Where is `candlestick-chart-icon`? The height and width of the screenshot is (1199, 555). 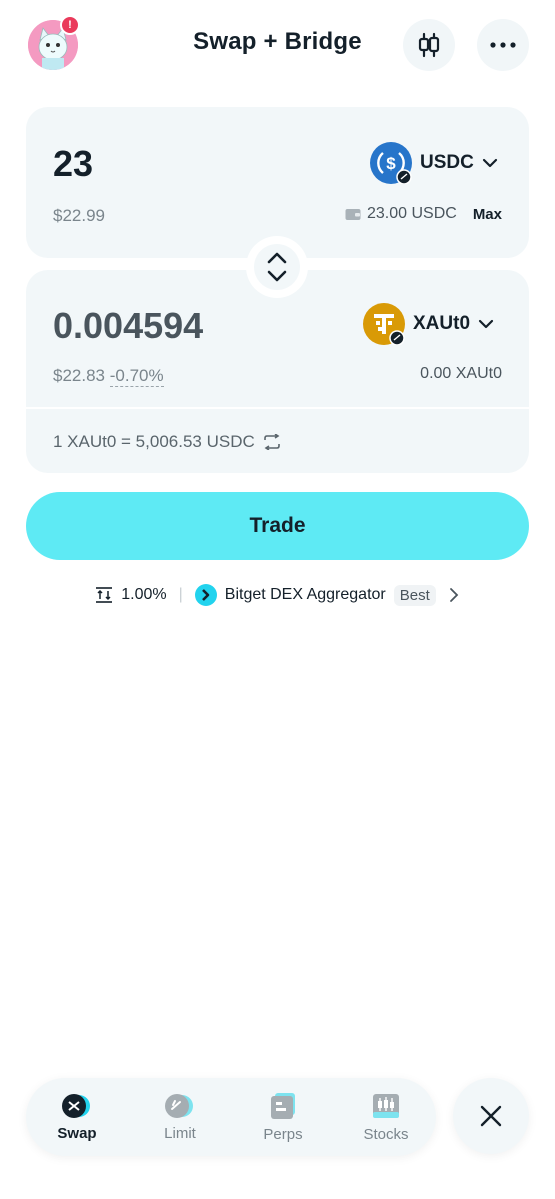
candlestick-chart-icon is located at coordinates (429, 45).